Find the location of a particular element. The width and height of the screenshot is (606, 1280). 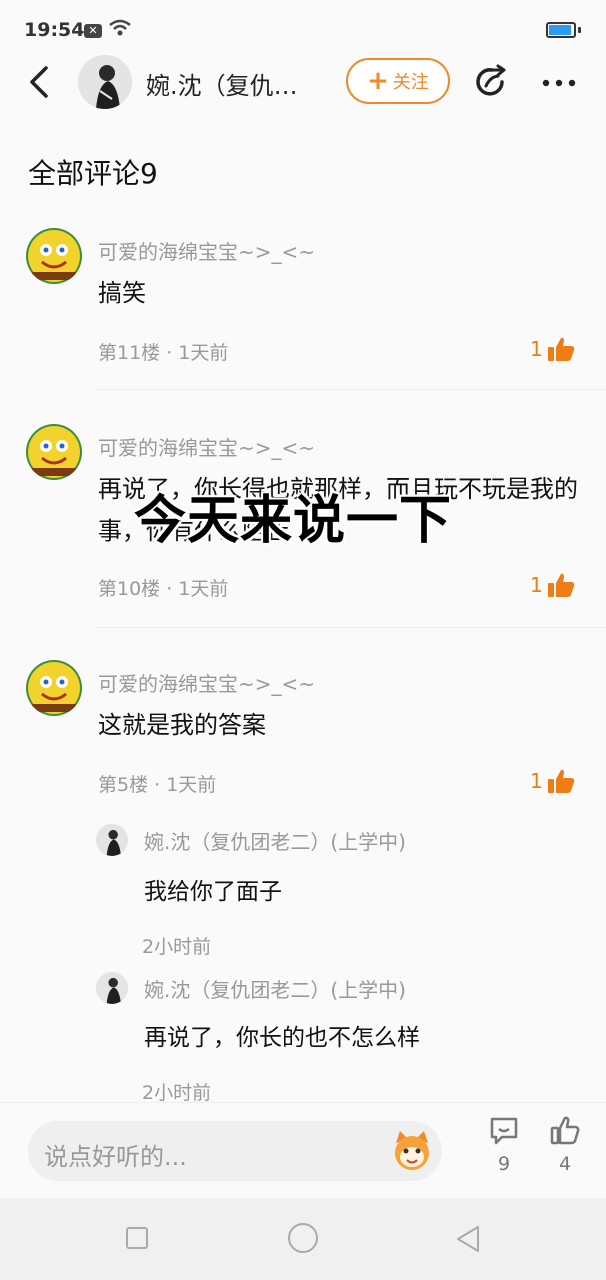

system-nav-bar is located at coordinates (303, 1239).